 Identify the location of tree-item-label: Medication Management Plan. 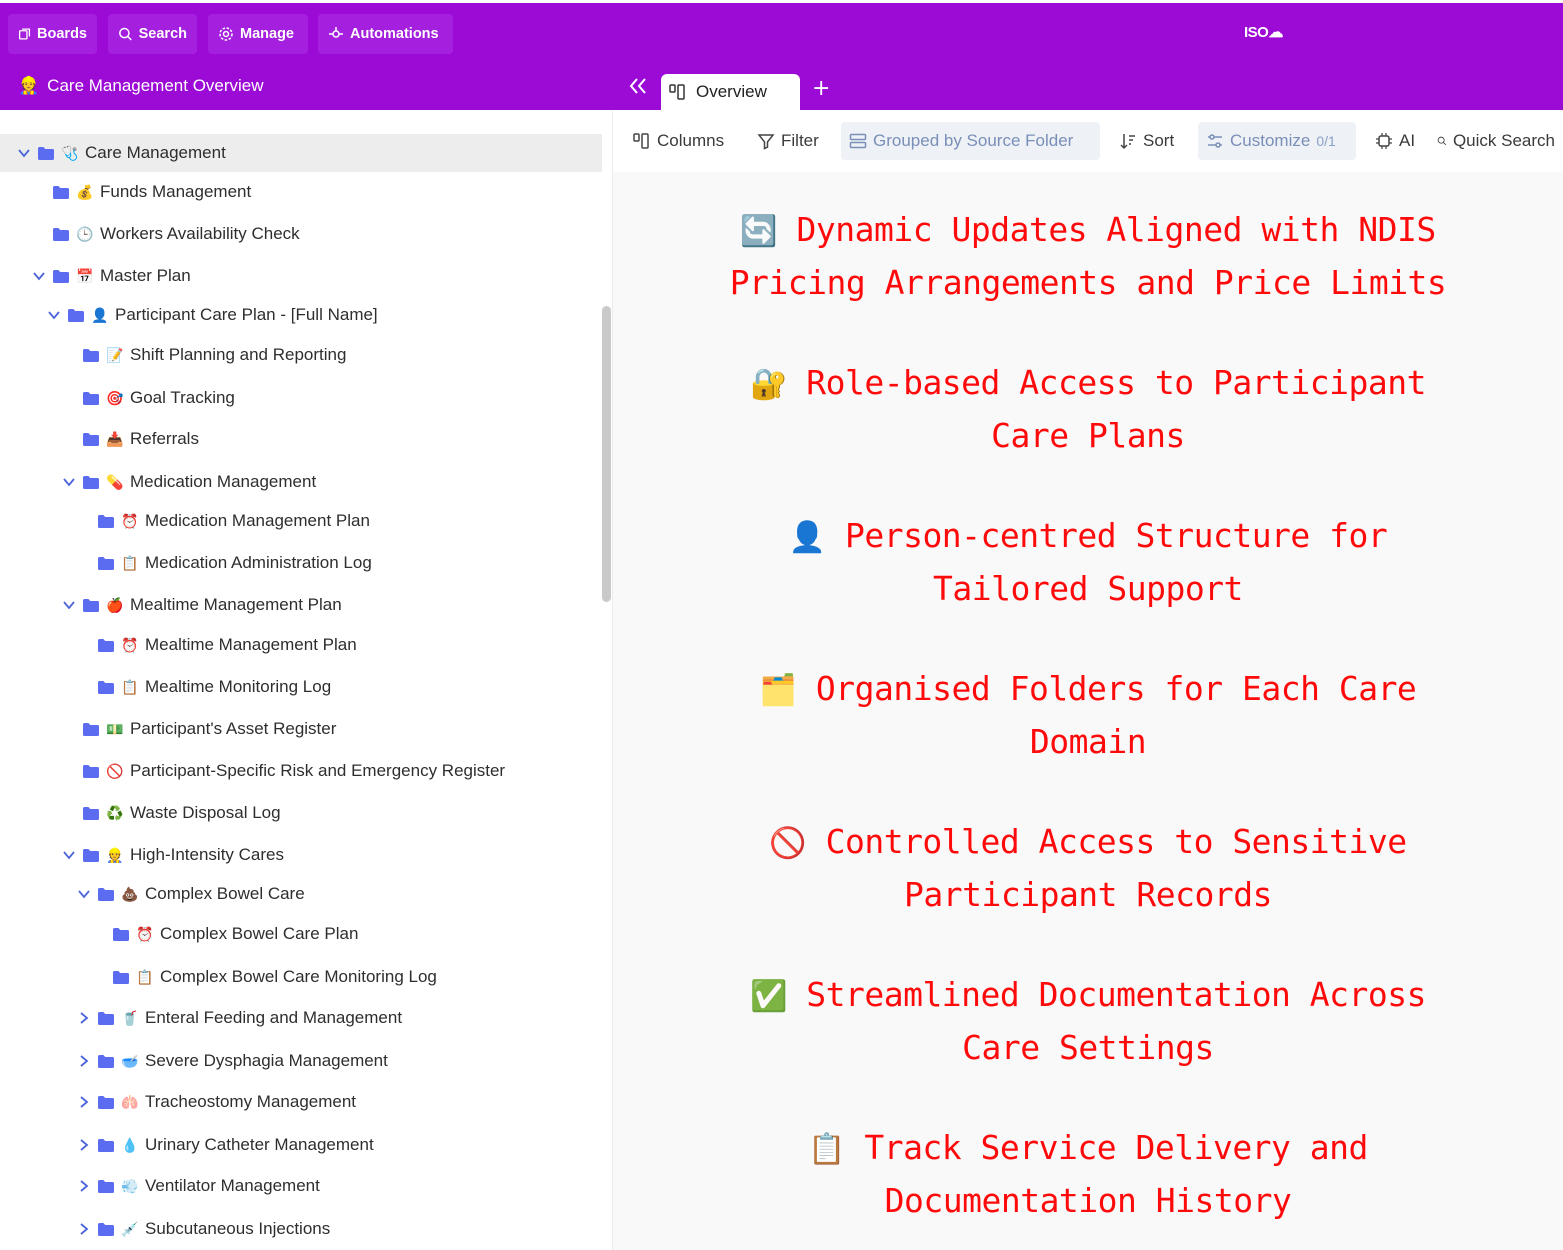
(257, 520).